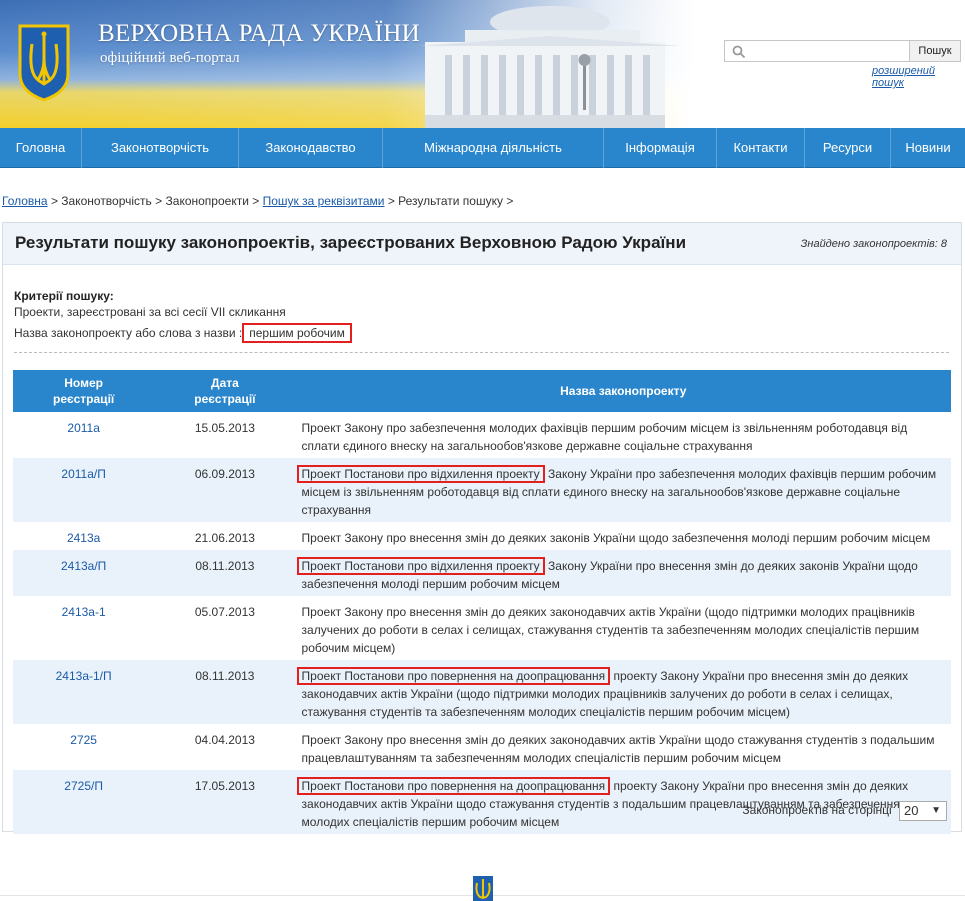  What do you see at coordinates (83, 747) in the screenshot?
I see `bill-number-link: 2725` at bounding box center [83, 747].